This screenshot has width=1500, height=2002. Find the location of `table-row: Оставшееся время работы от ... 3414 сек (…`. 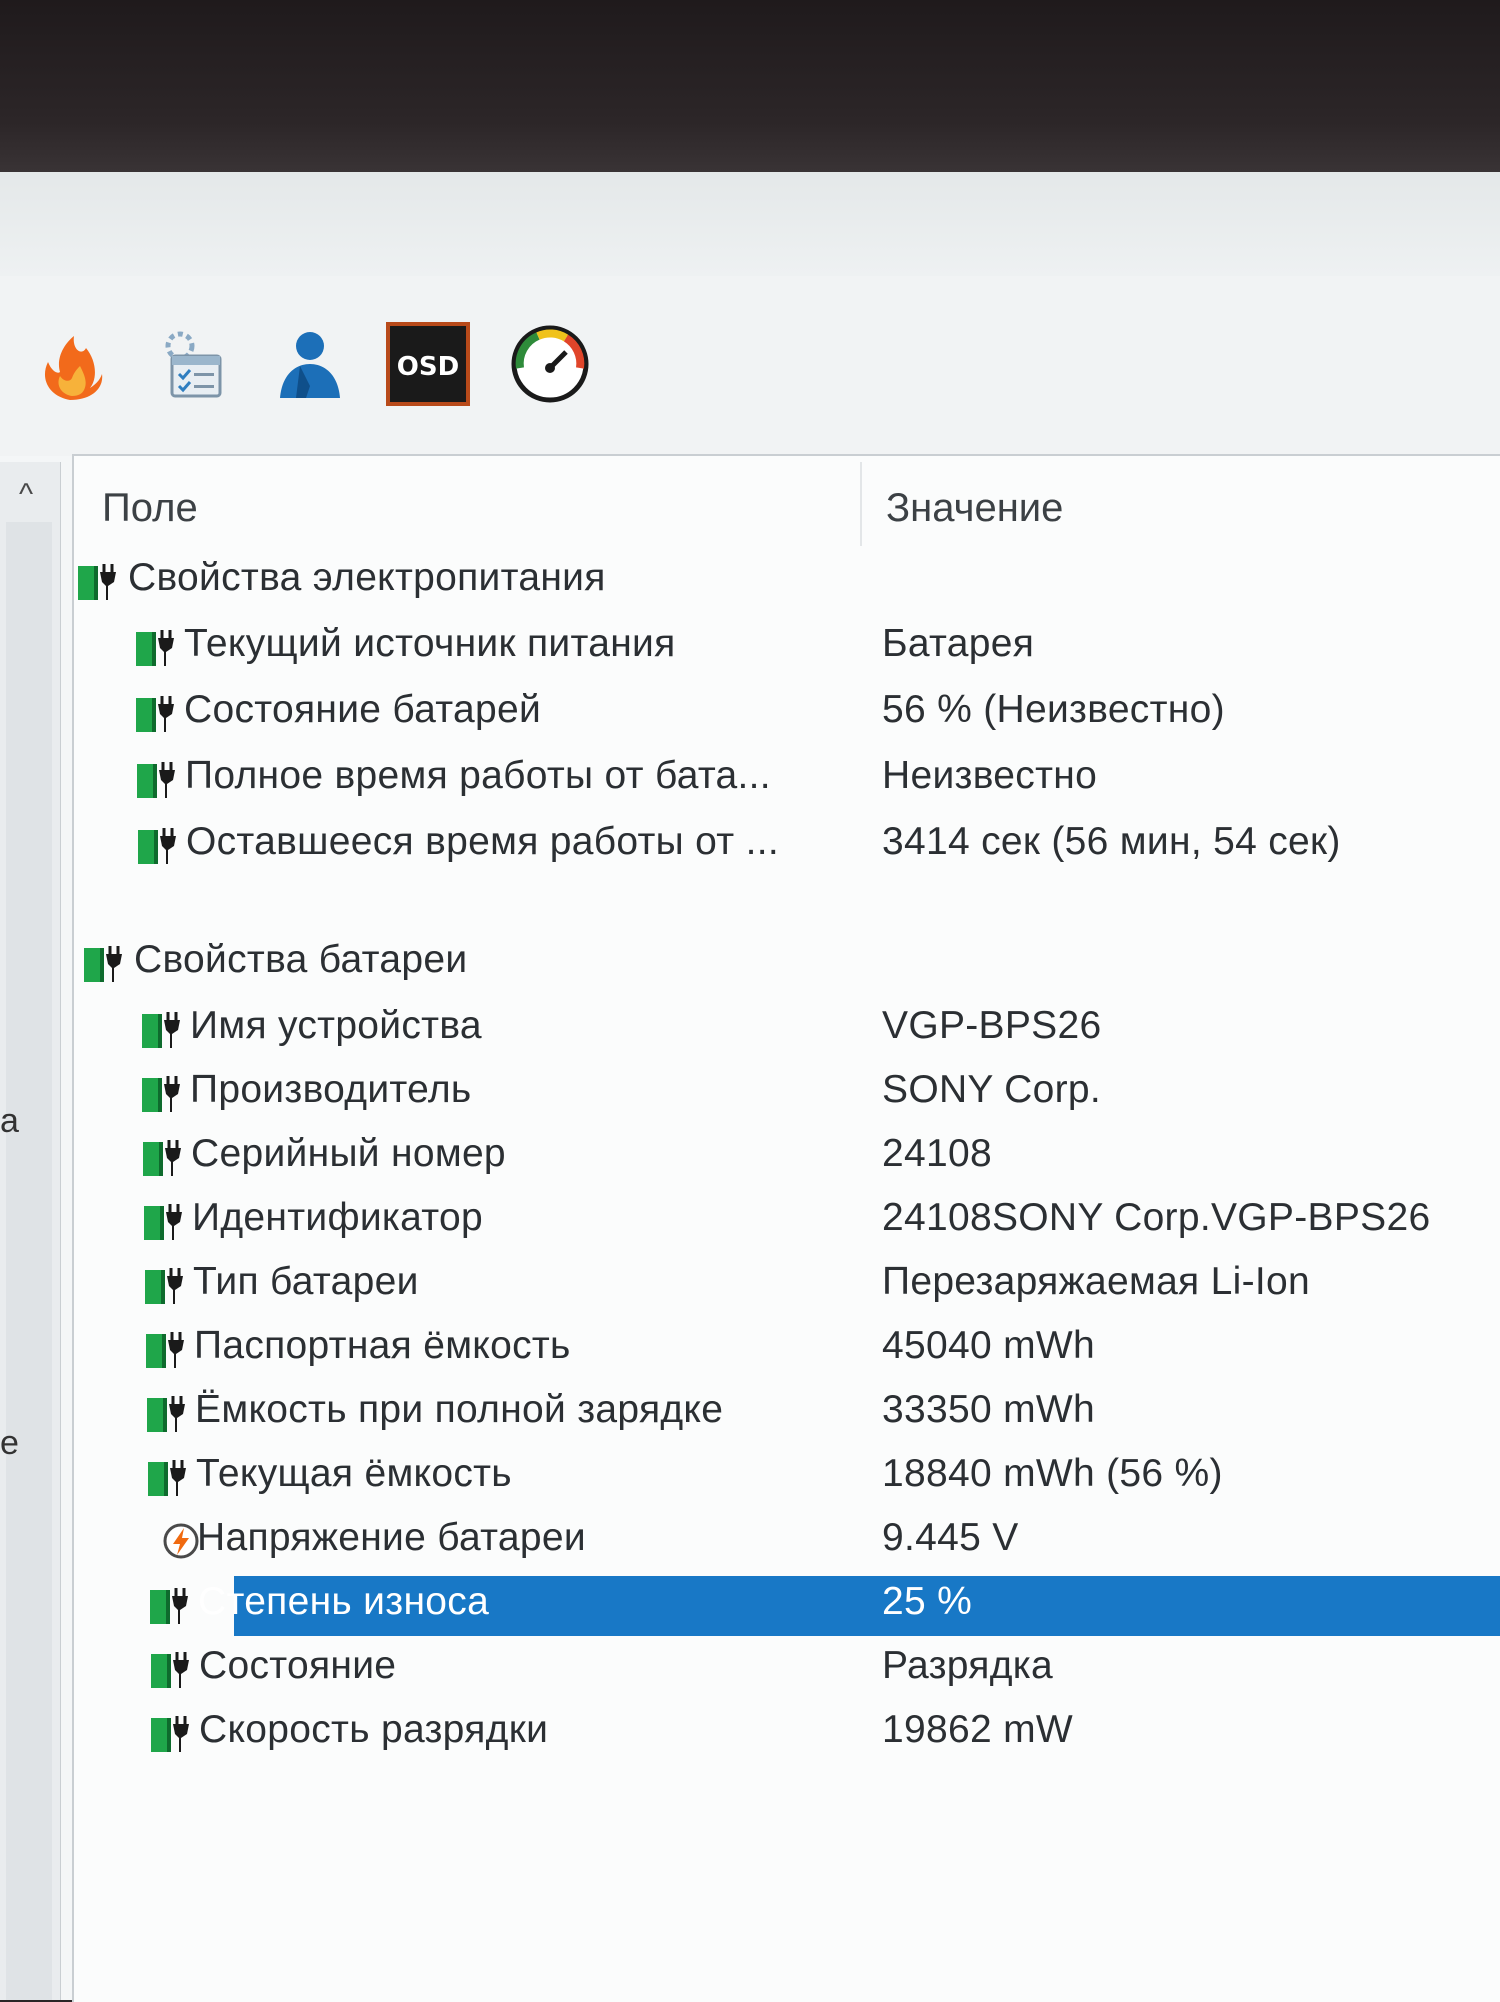

table-row: Оставшееся время работы от ... 3414 сек (… is located at coordinates (787, 845).